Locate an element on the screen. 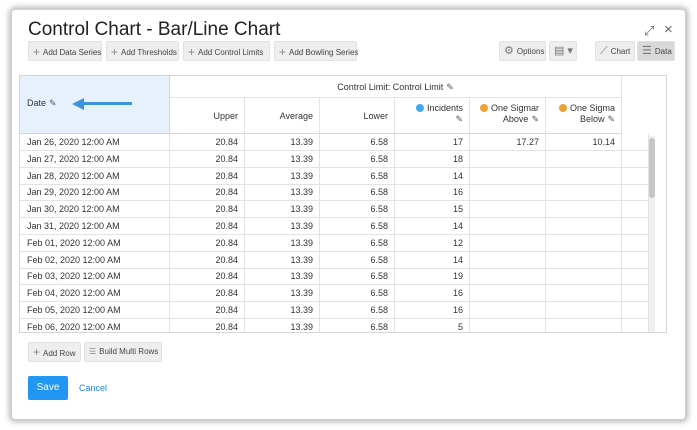  date-cell: Feb 04, 2020 12:00 AM is located at coordinates (95, 294).